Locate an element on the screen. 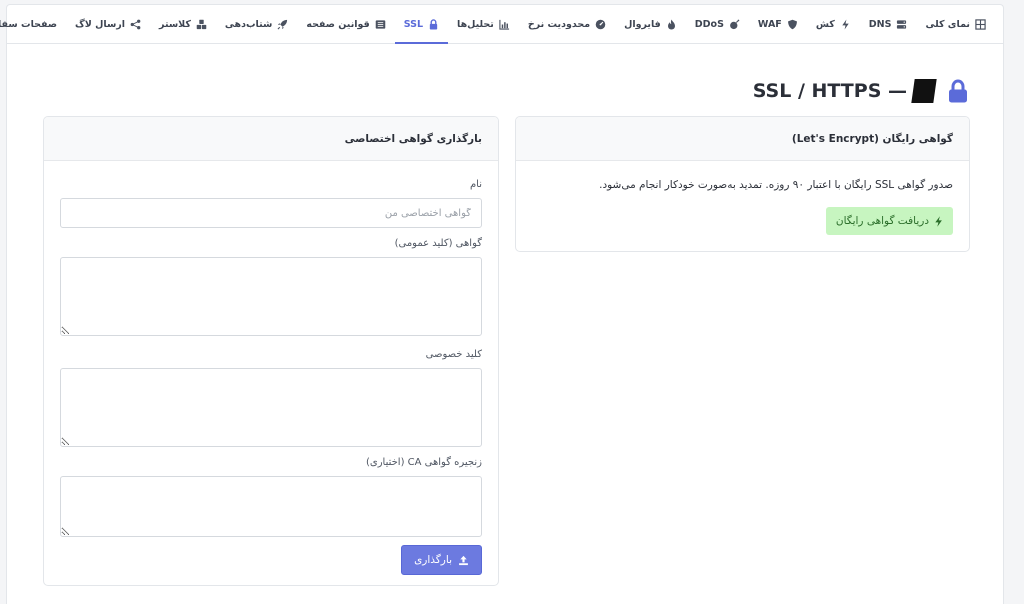 This screenshot has width=1024, height=604. certificate-textarea is located at coordinates (271, 296).